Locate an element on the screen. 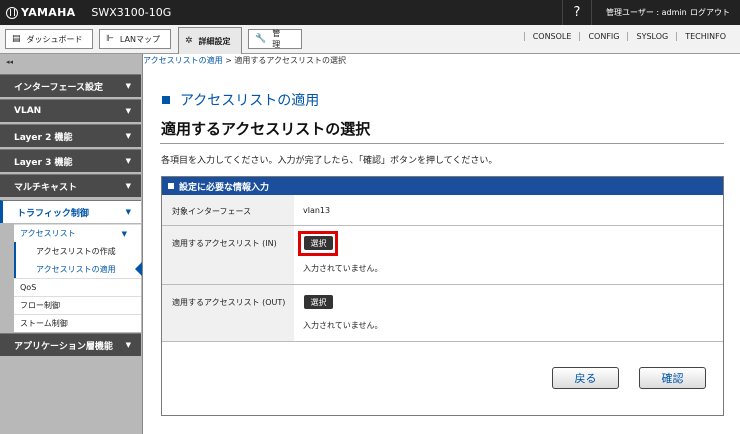 This screenshot has width=740, height=434. panel-header-text: 設定に必要な情報入力 is located at coordinates (224, 187).